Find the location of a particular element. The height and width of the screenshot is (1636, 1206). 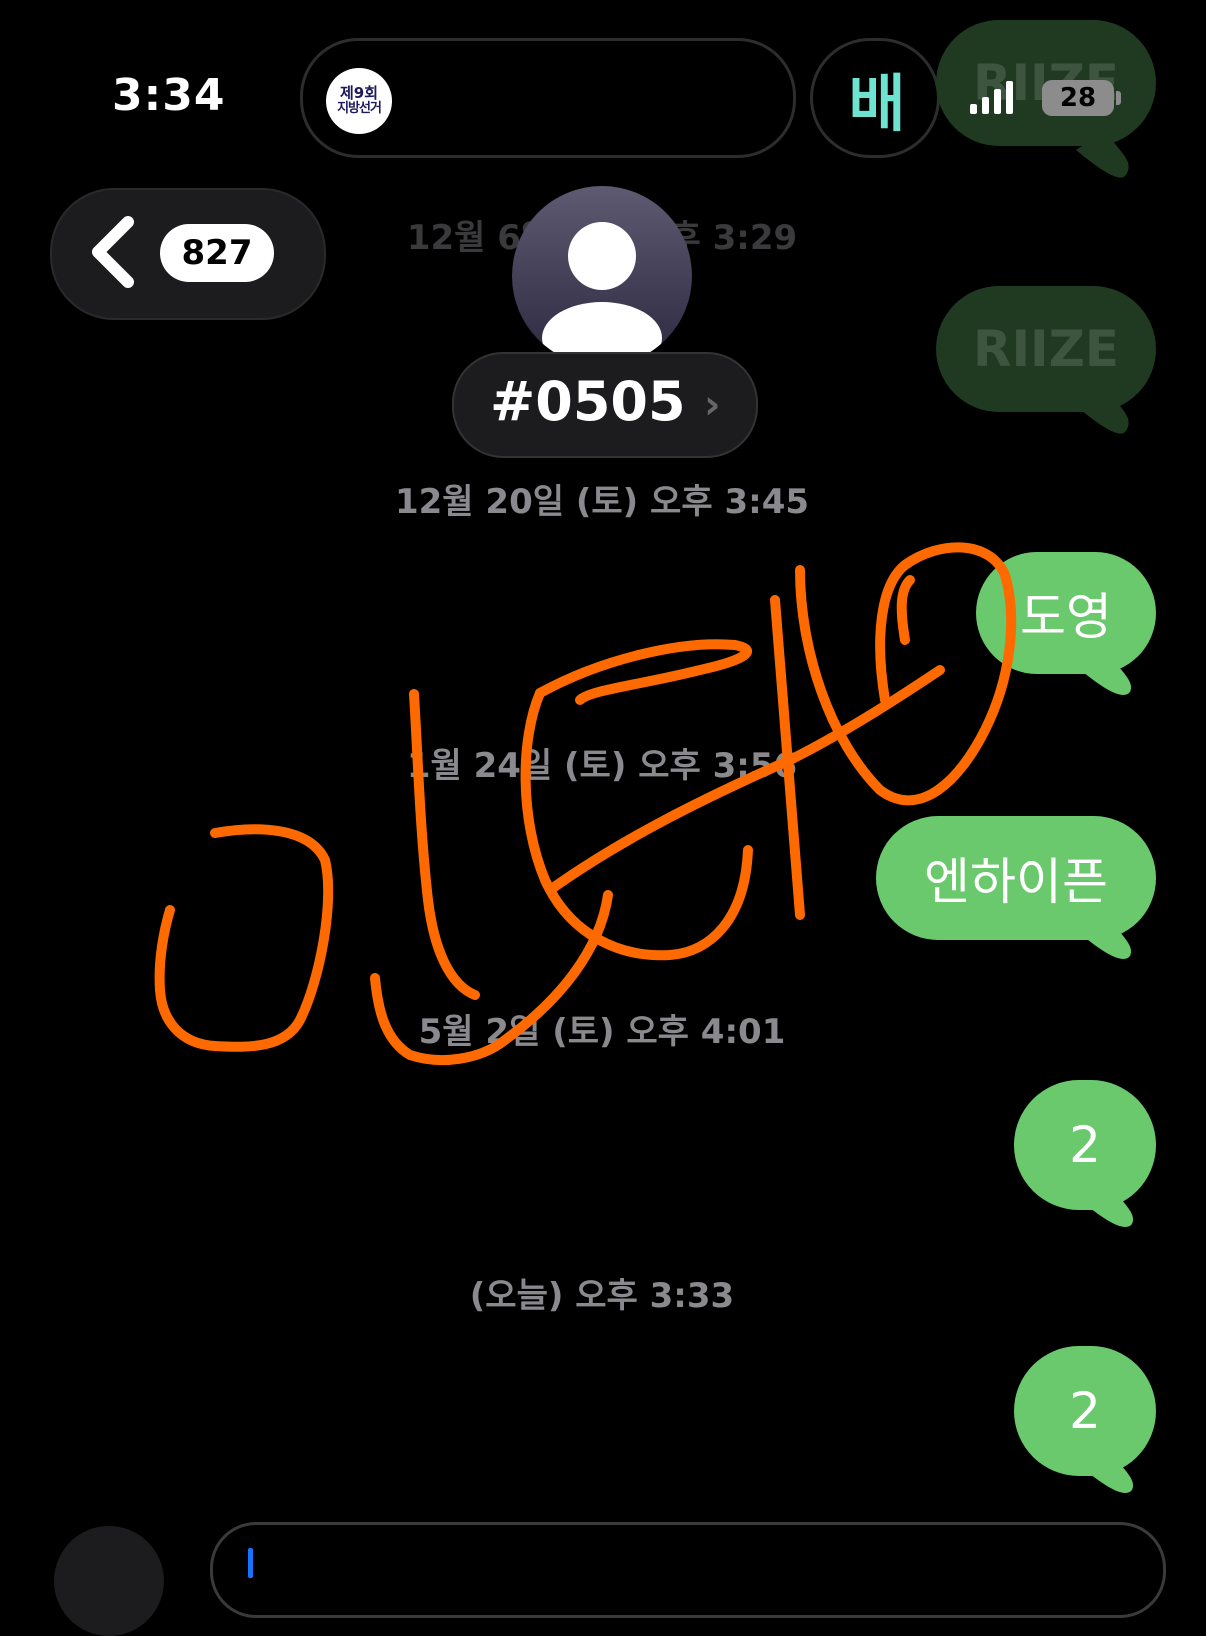

election-badge-line2: 지방선거 is located at coordinates (359, 109).